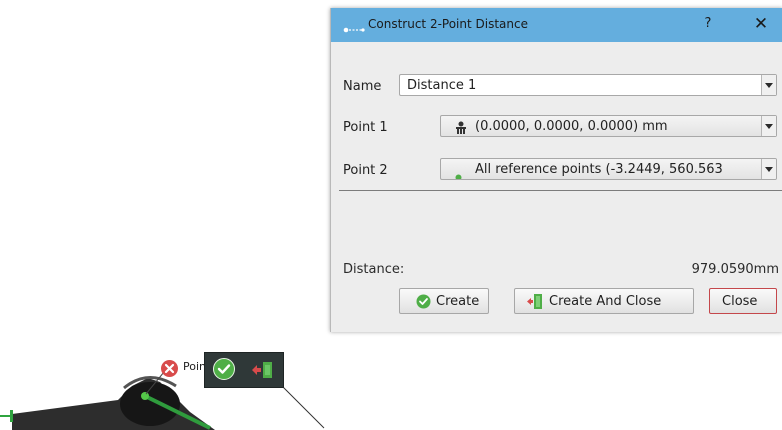 The image size is (782, 430). What do you see at coordinates (571, 126) in the screenshot?
I see `point1-value: (0.0000, 0.0000, 0.0000) mm` at bounding box center [571, 126].